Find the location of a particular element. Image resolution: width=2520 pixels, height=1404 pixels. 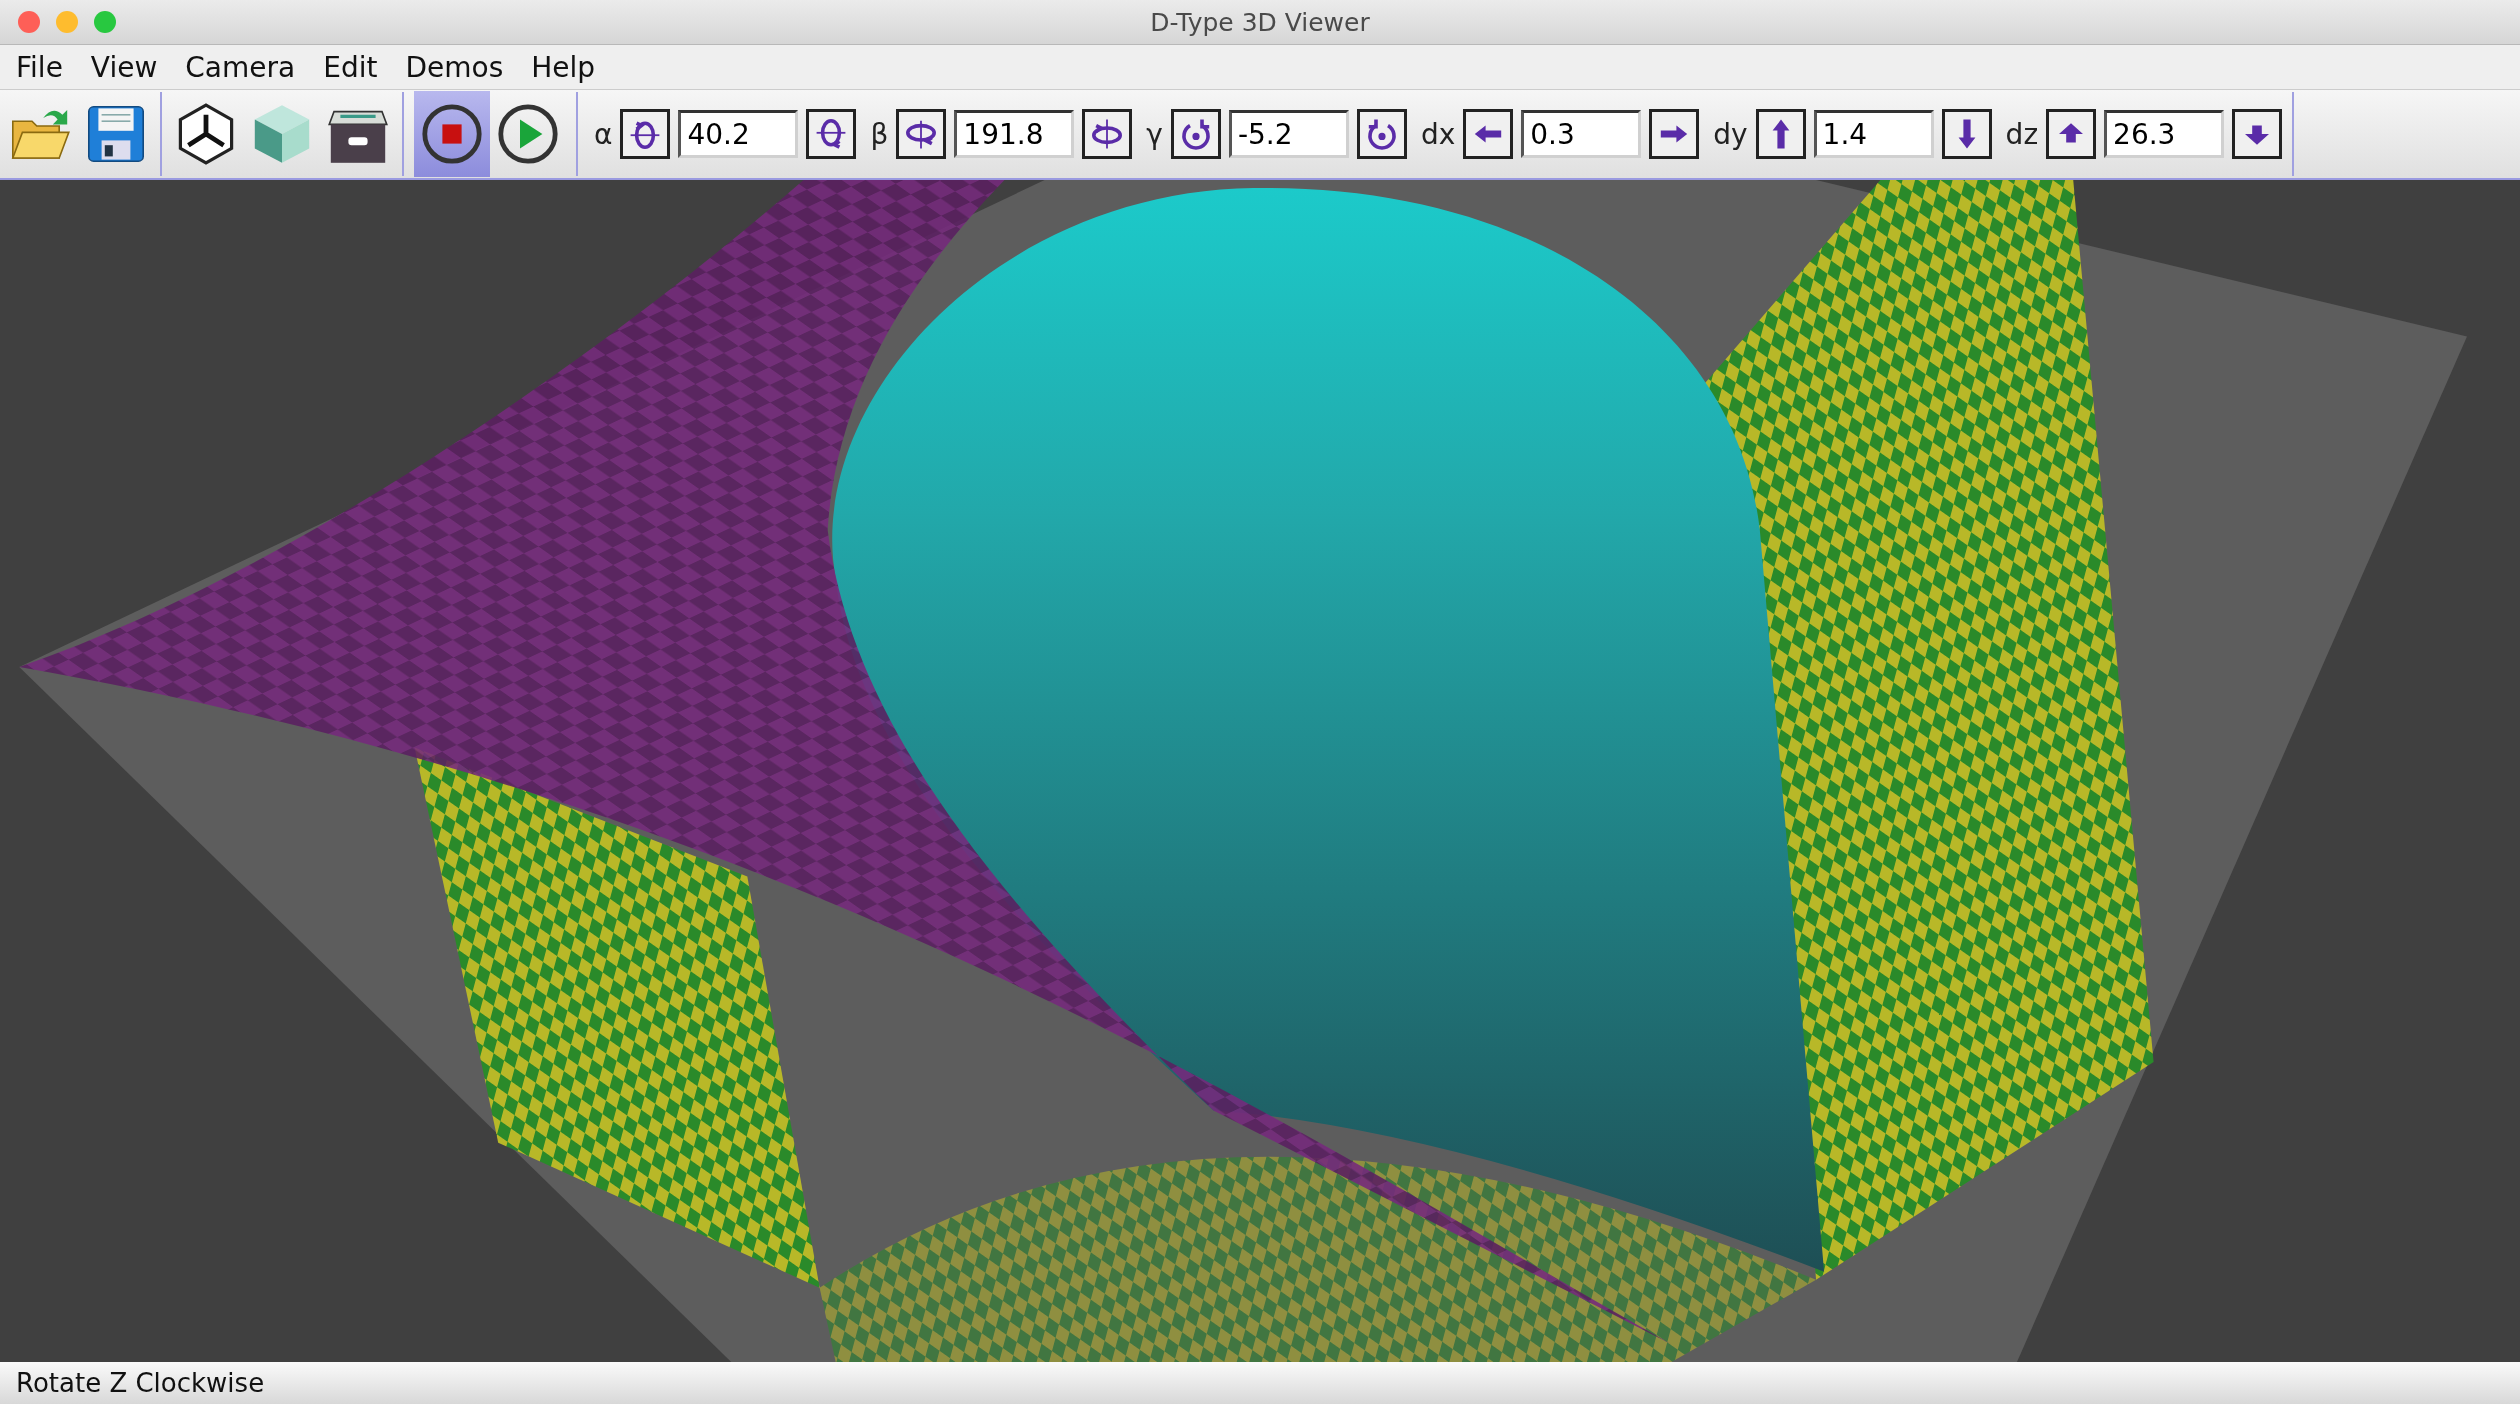

axis-label: dx is located at coordinates (1438, 134).